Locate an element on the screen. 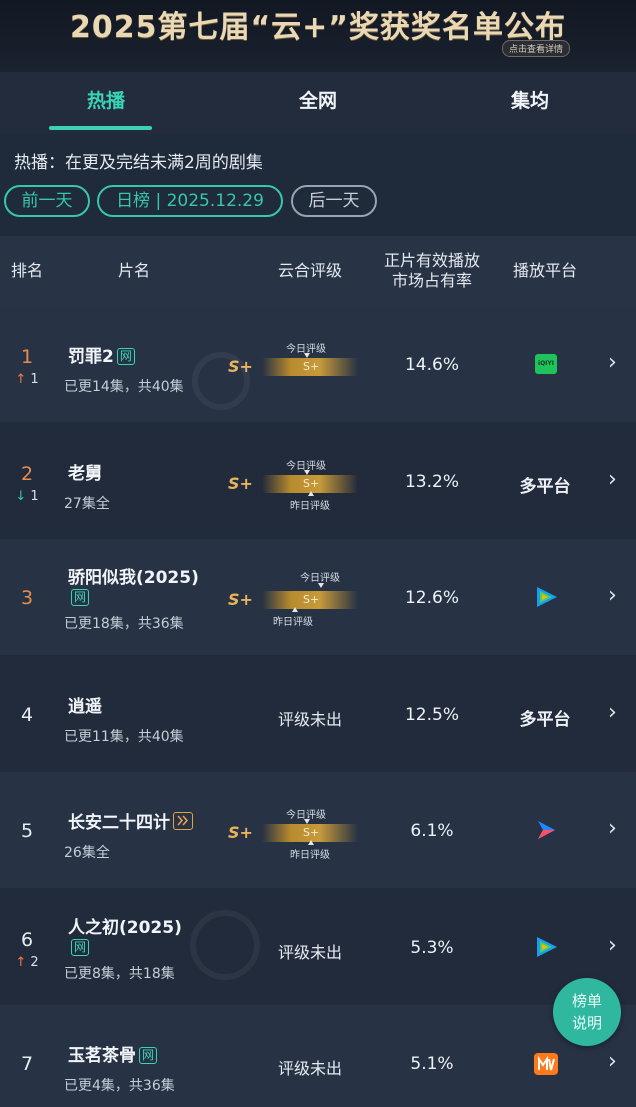 This screenshot has width=636, height=1107. episode-info: 已更8集，共18集 is located at coordinates (119, 973).